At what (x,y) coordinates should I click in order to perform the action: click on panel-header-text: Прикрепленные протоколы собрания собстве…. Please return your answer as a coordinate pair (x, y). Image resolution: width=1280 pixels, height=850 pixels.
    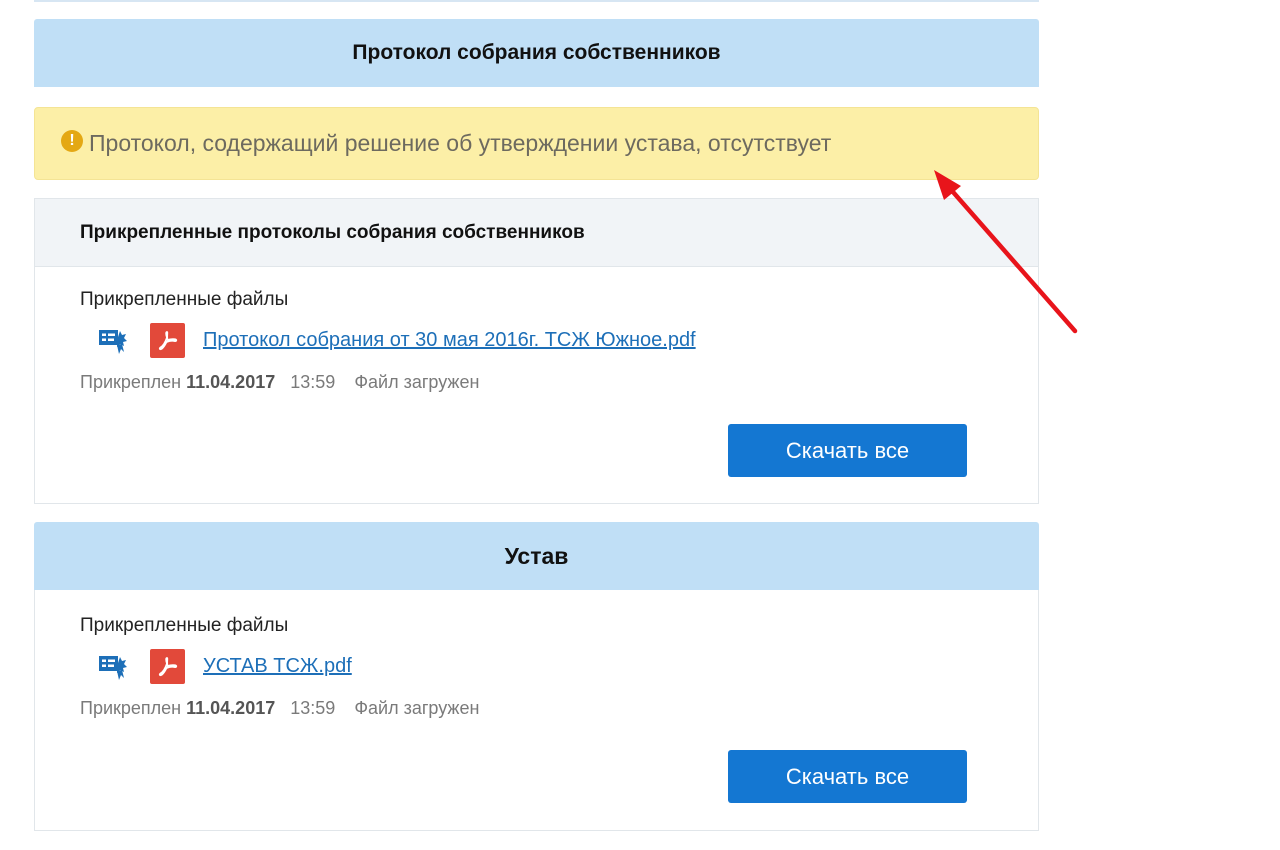
    Looking at the image, I should click on (332, 232).